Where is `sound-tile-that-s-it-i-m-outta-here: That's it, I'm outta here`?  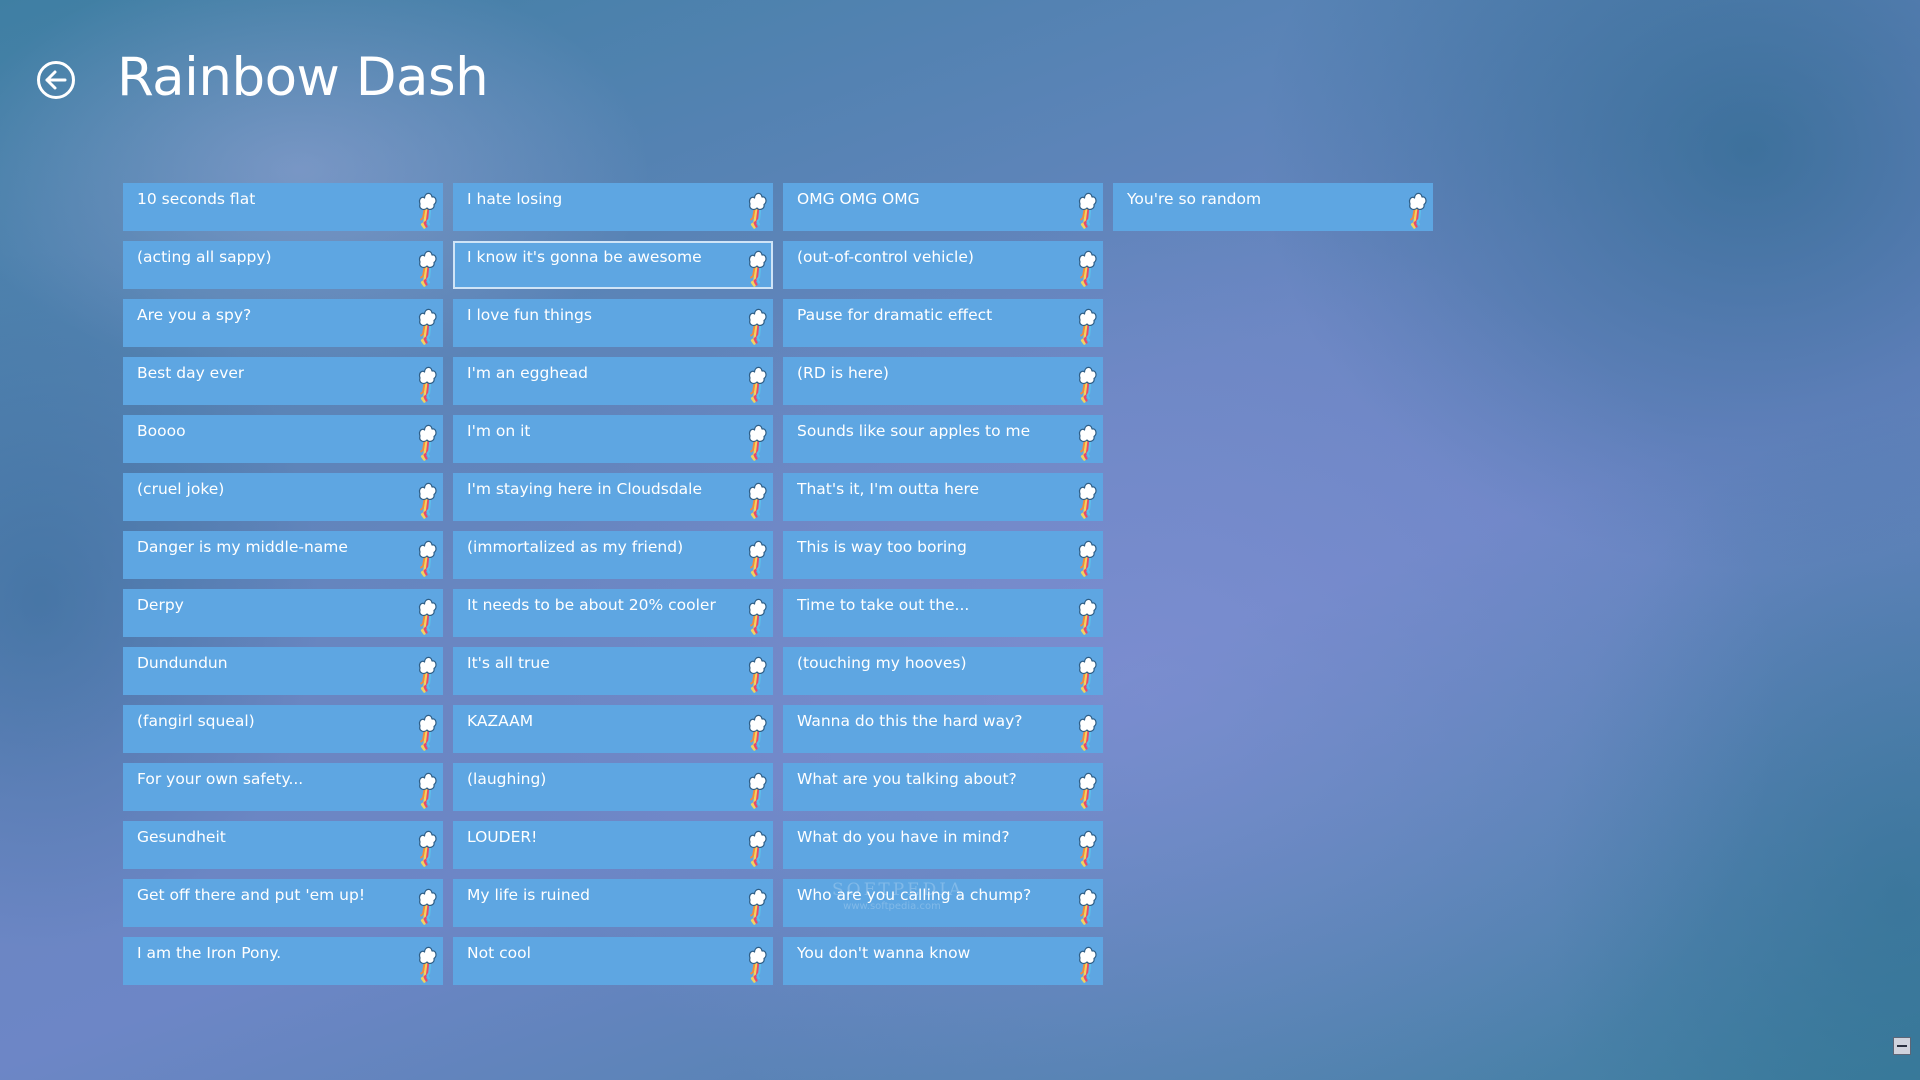
sound-tile-that-s-it-i-m-outta-here: That's it, I'm outta here is located at coordinates (943, 497).